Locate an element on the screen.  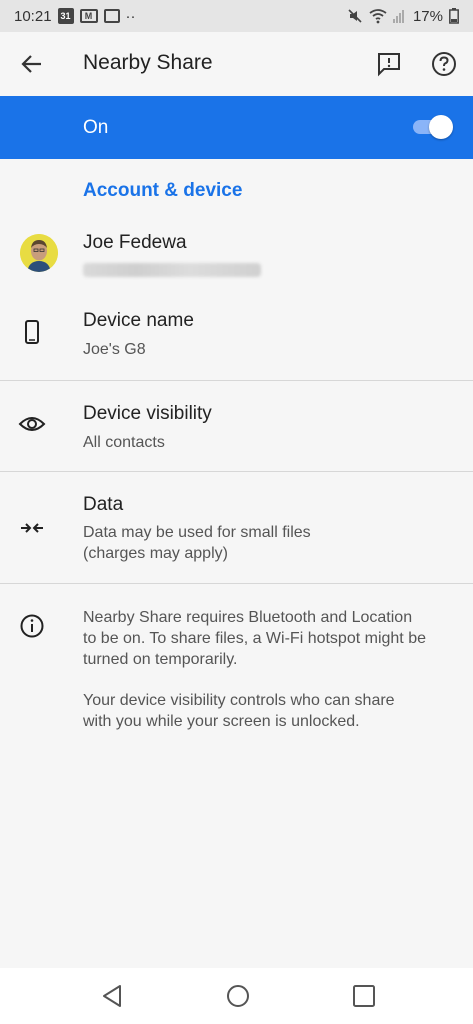
page-title: Nearby Share is located at coordinates (148, 62).